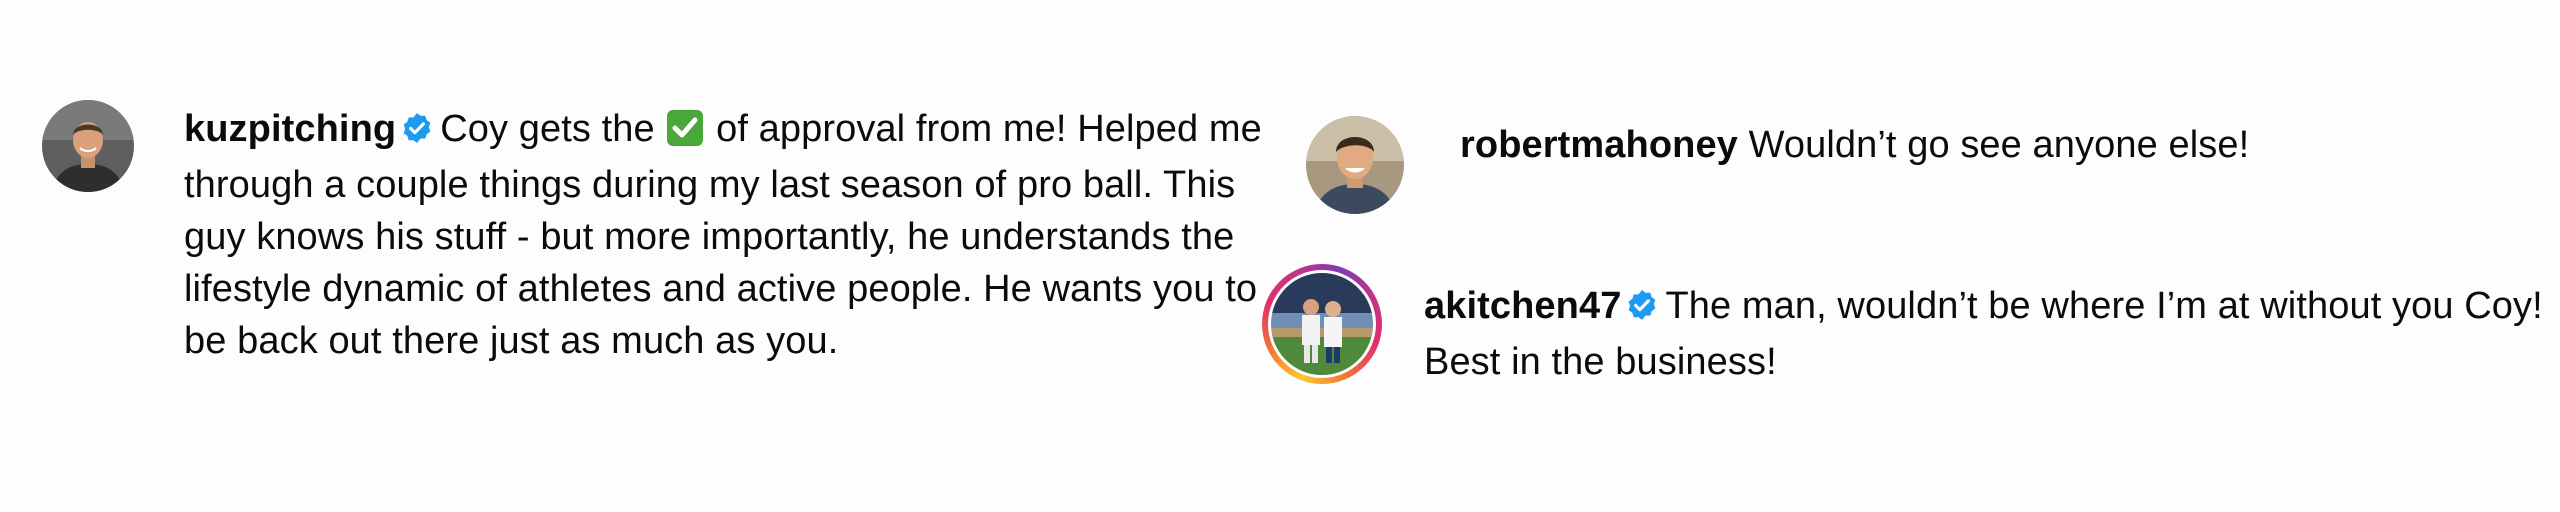 The image size is (2560, 512). What do you see at coordinates (290, 129) in the screenshot?
I see `username: kuzpitching` at bounding box center [290, 129].